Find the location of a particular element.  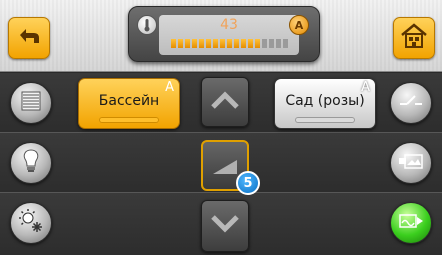

blinds-icon is located at coordinates (31, 103).